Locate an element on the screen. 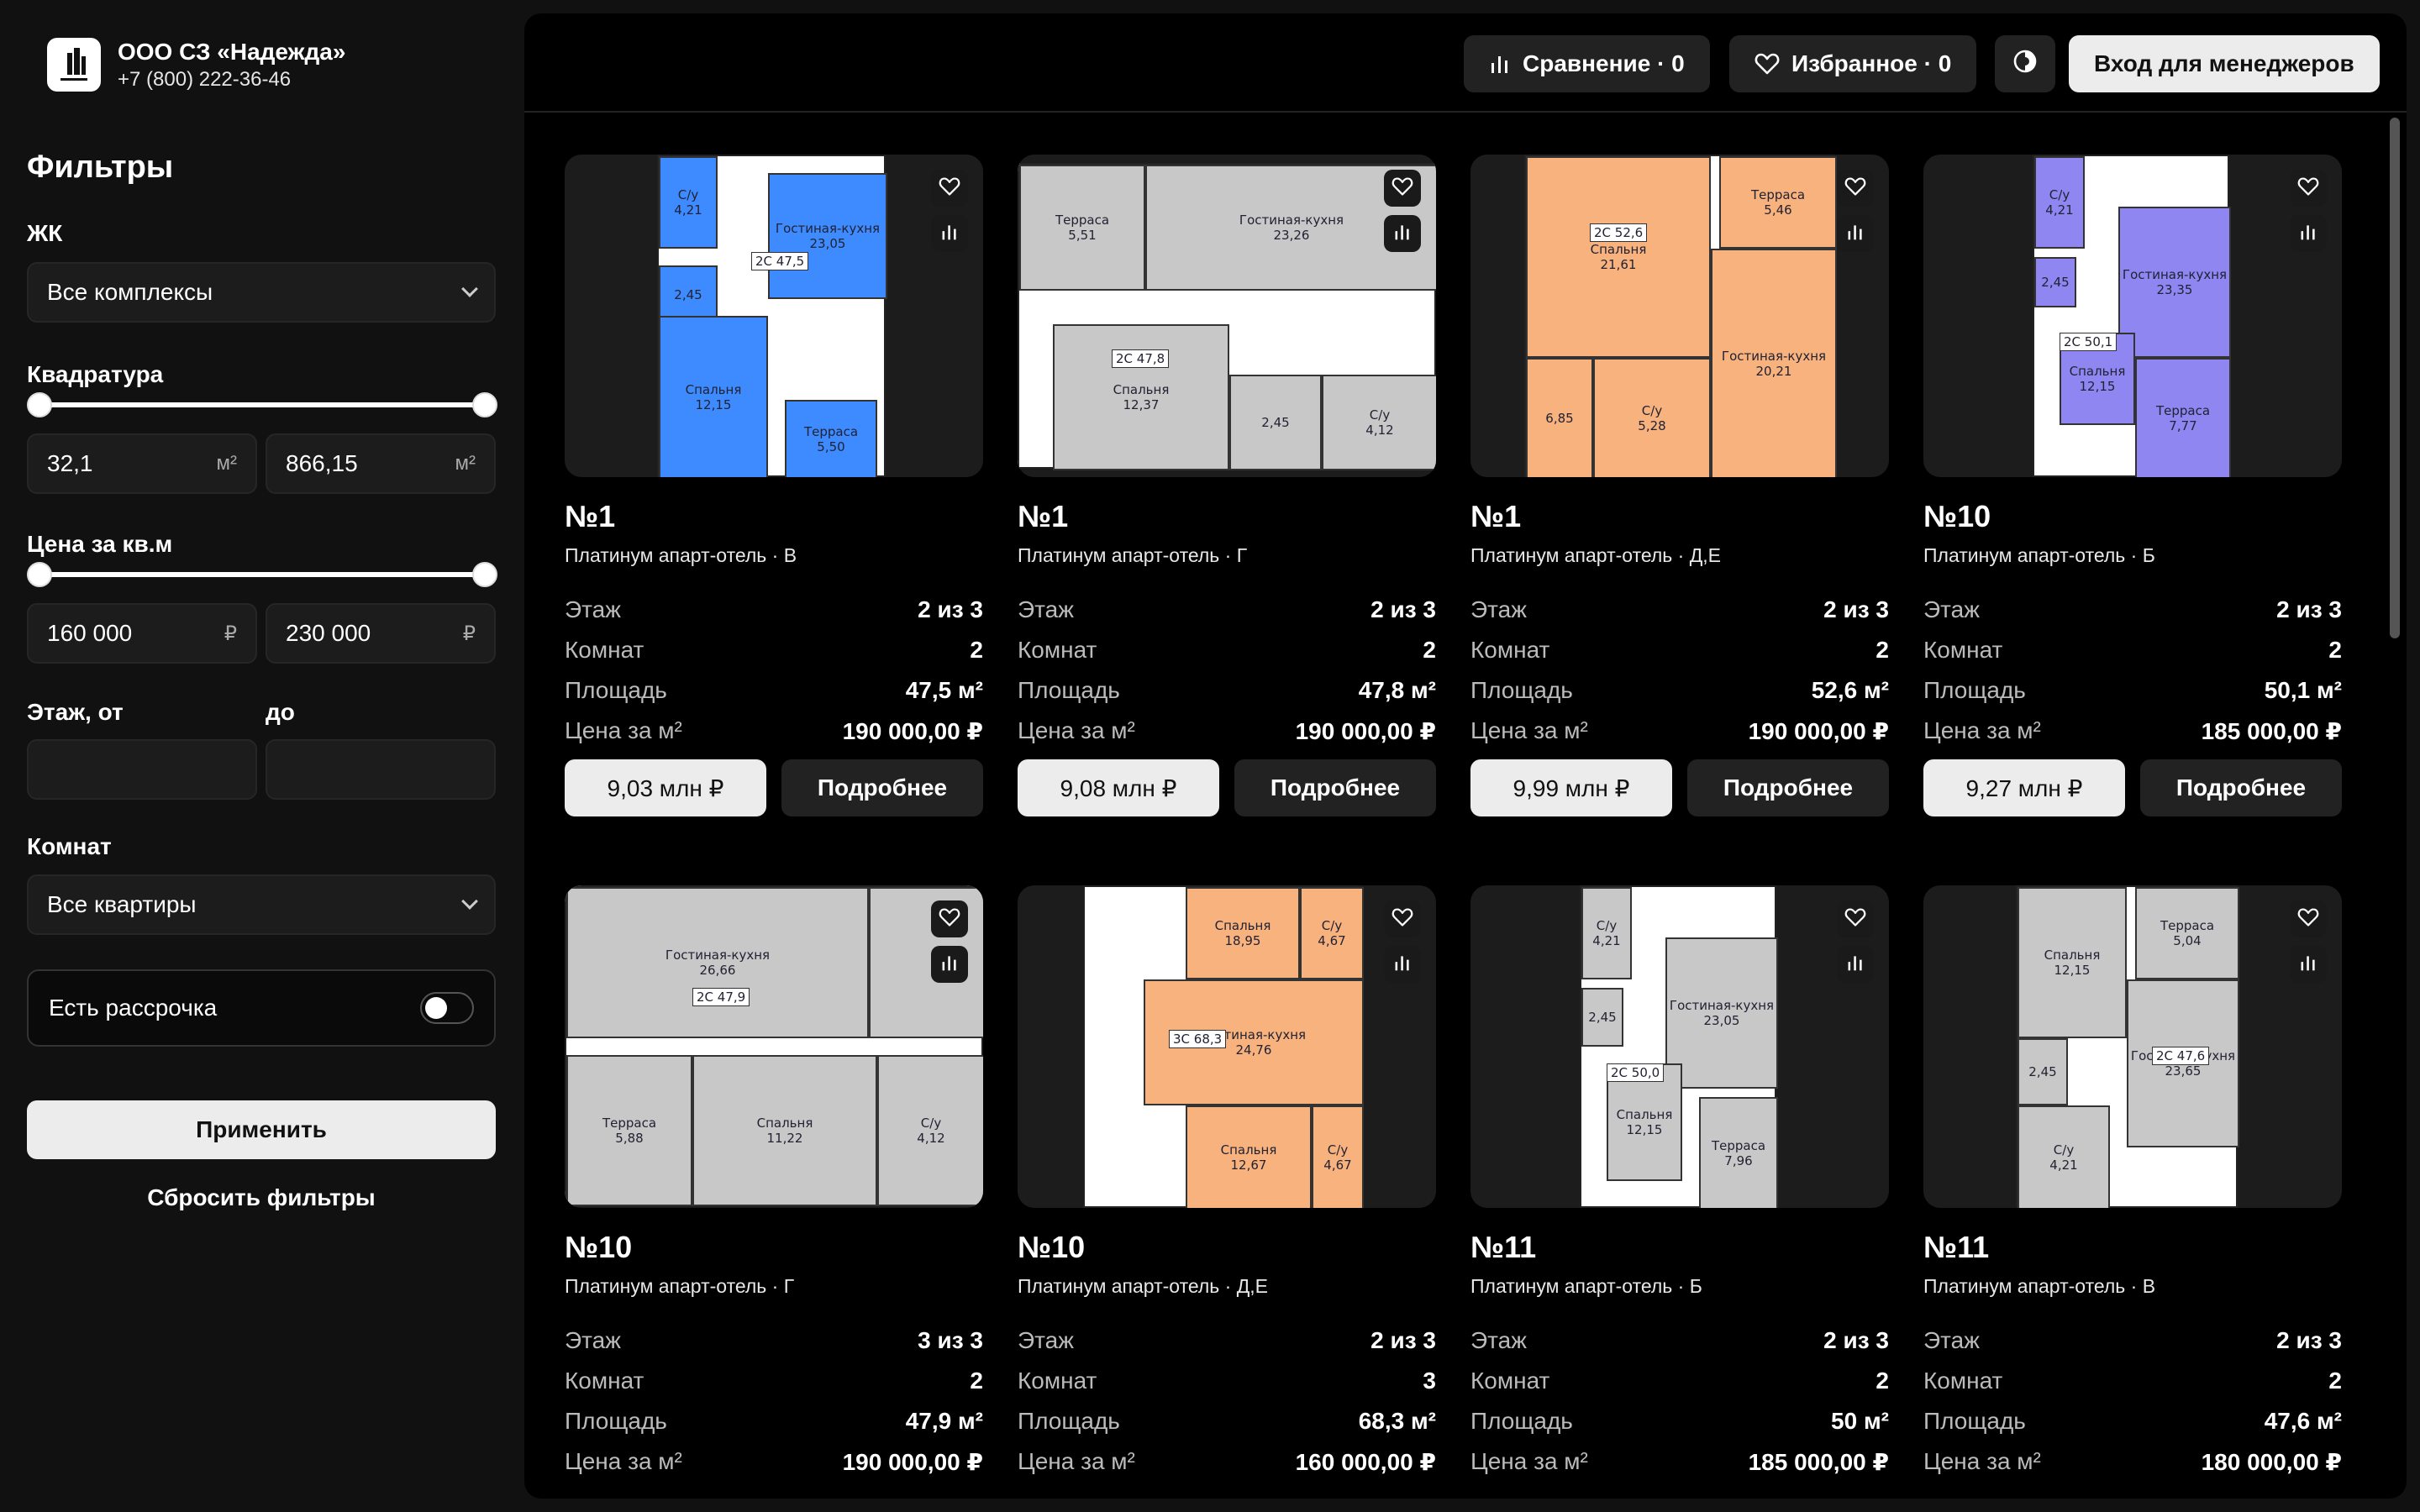 This screenshot has width=2420, height=1512. price-unit: ₽ is located at coordinates (469, 633).